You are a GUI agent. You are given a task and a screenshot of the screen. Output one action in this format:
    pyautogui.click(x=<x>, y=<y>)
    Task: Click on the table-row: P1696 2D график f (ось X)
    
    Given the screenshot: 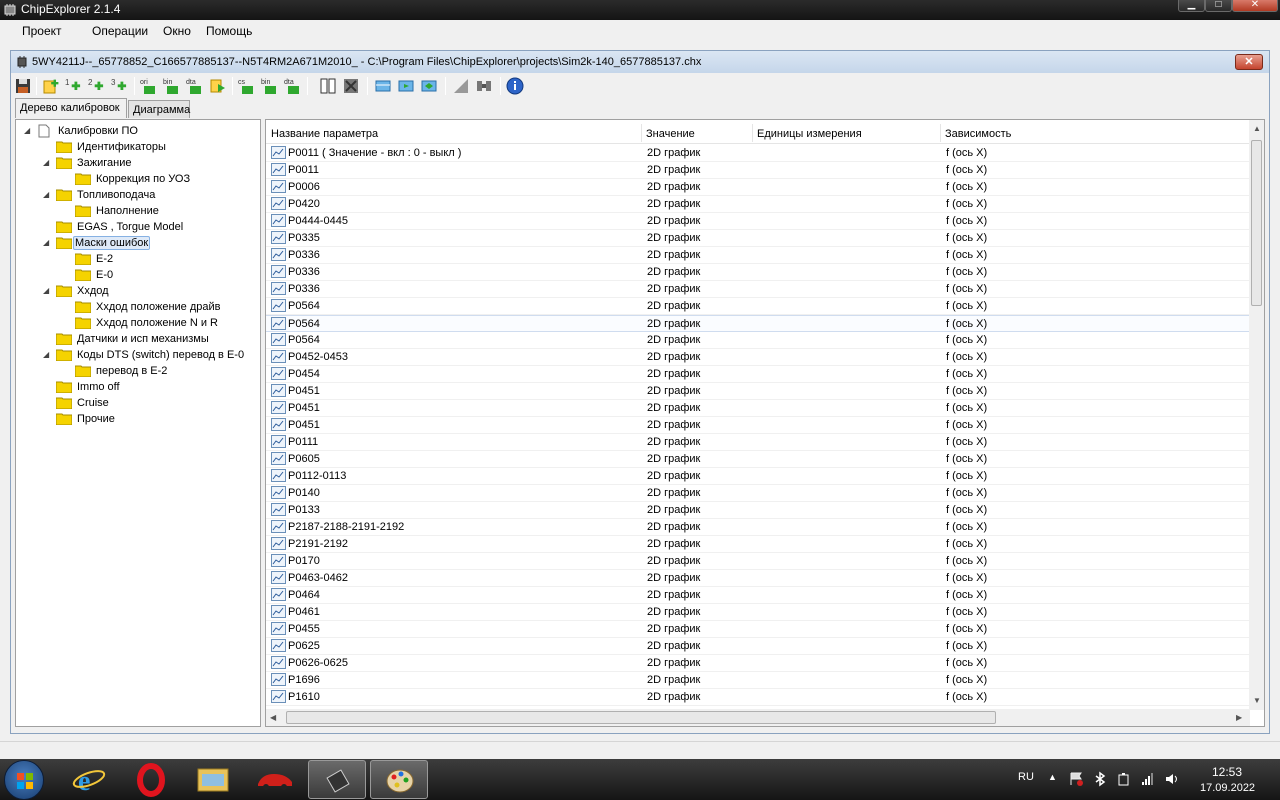 What is the action you would take?
    pyautogui.click(x=758, y=680)
    